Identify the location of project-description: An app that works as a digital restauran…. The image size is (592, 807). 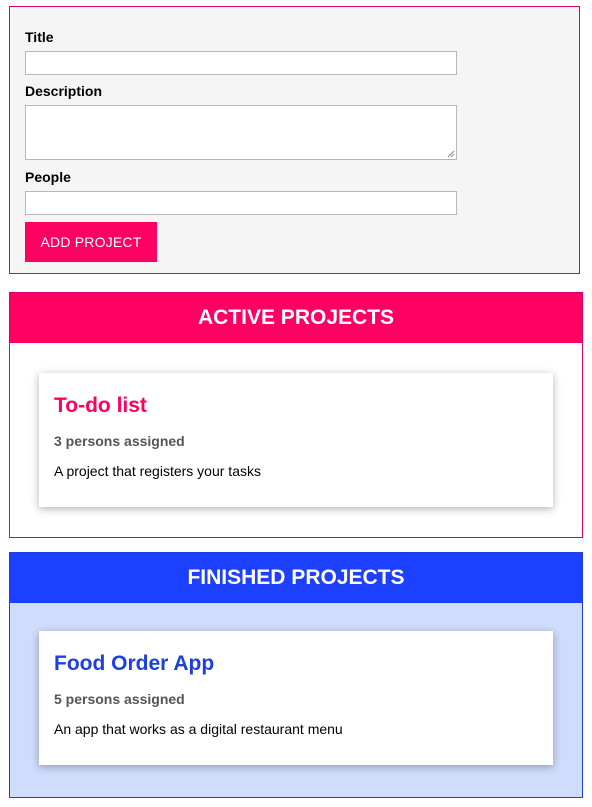
(198, 729).